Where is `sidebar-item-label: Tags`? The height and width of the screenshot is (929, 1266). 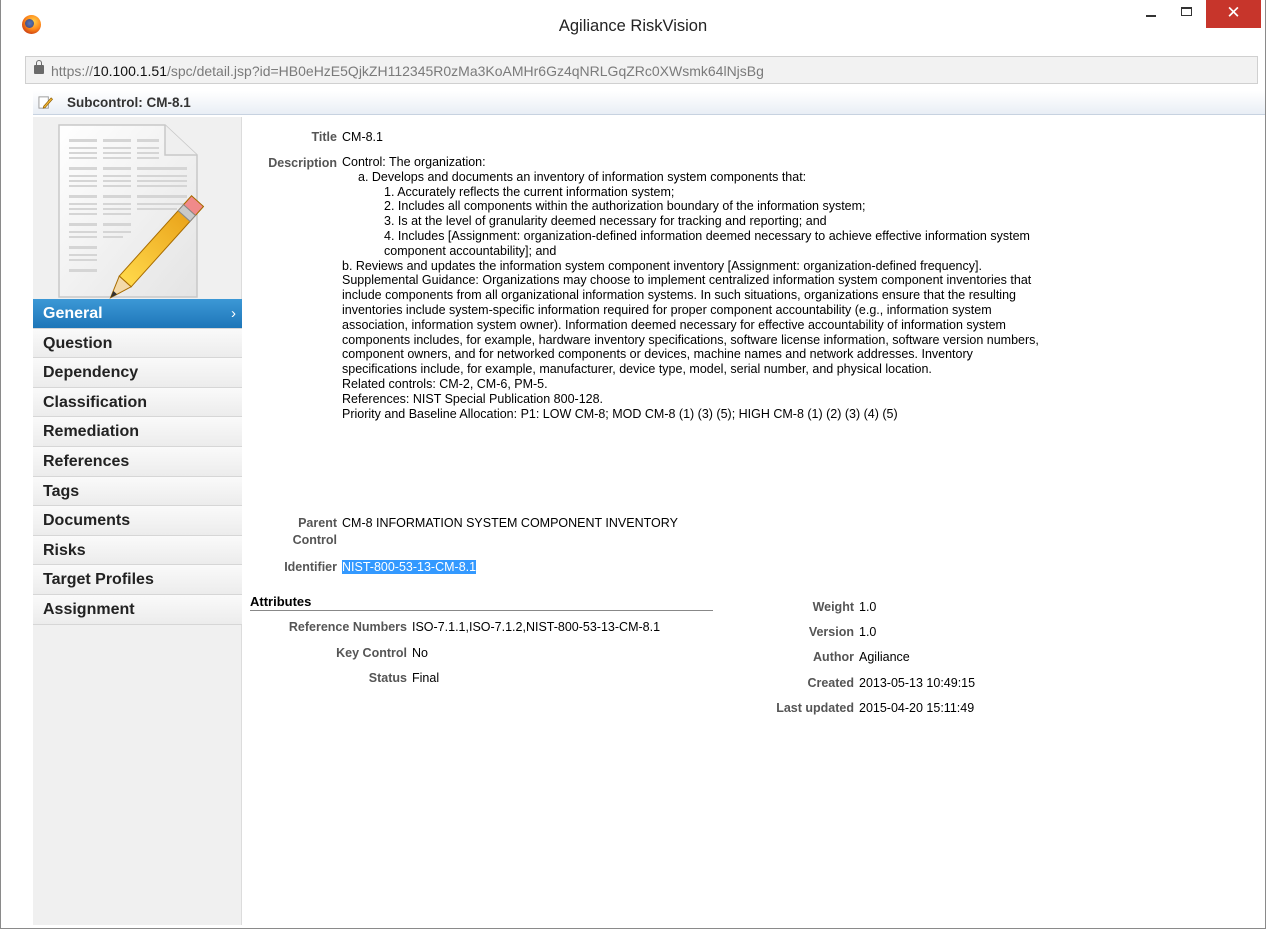 sidebar-item-label: Tags is located at coordinates (61, 491).